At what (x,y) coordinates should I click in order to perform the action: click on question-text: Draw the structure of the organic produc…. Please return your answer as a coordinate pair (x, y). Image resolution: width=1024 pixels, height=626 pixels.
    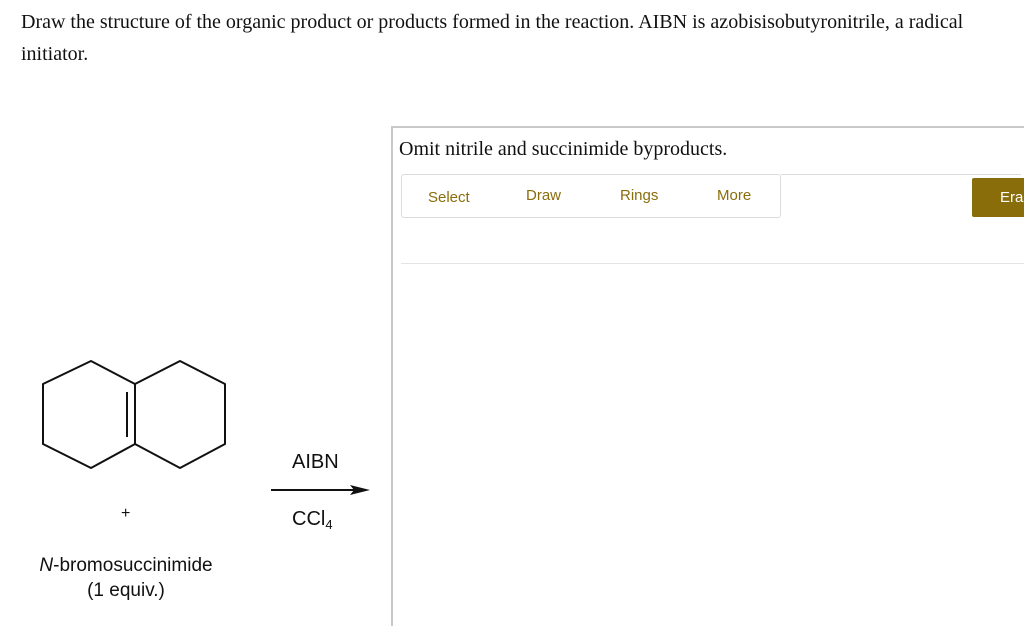
    Looking at the image, I should click on (492, 38).